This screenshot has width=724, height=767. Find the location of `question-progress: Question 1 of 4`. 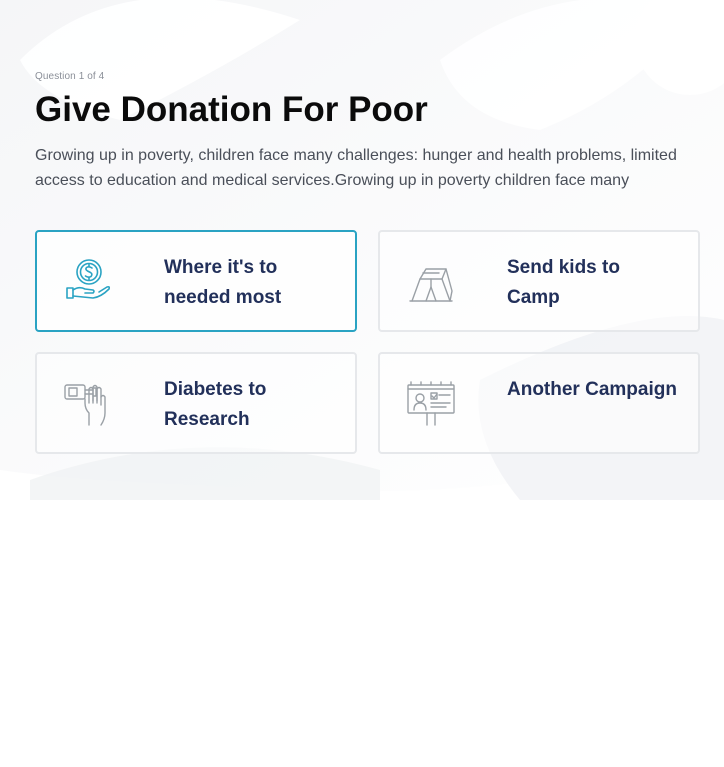

question-progress: Question 1 of 4 is located at coordinates (70, 76).